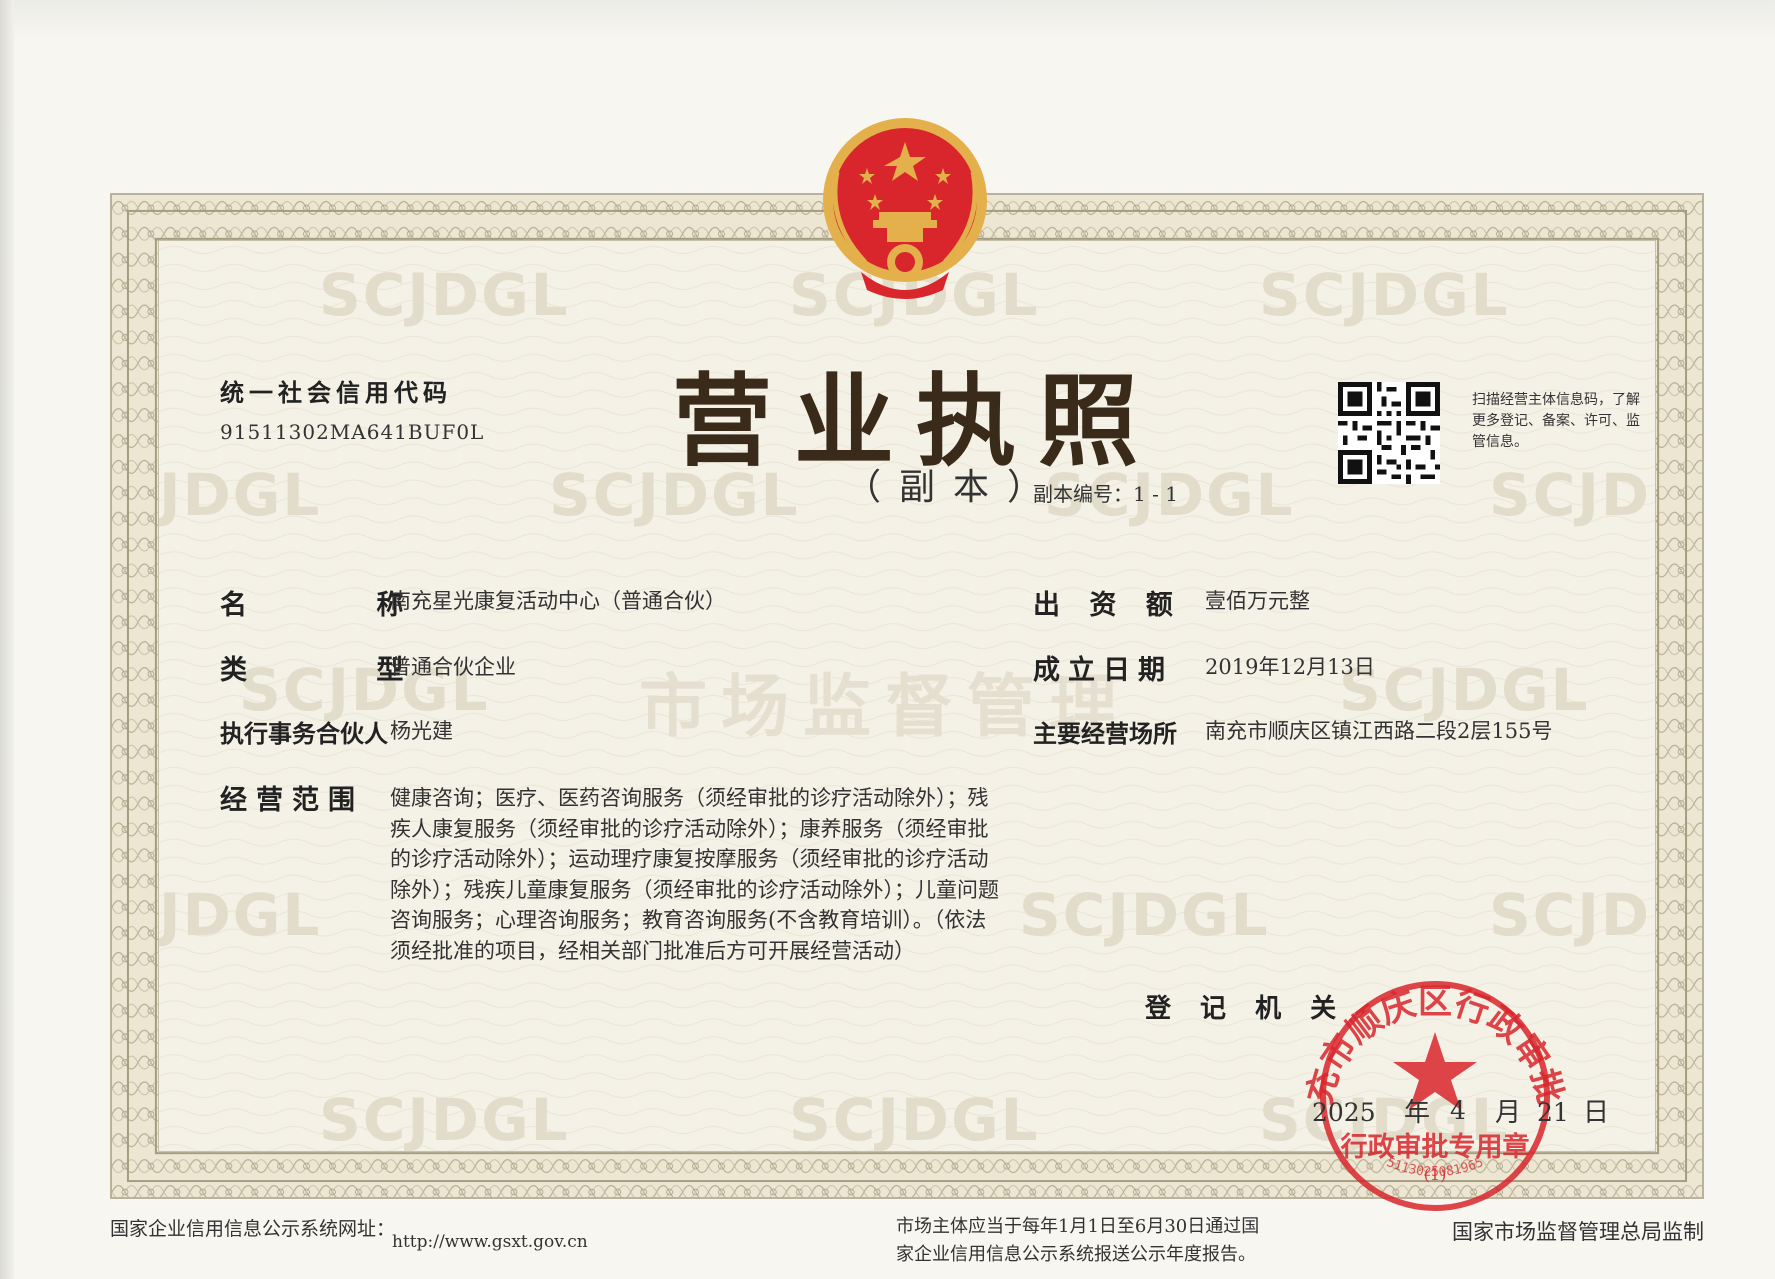 This screenshot has width=1775, height=1279. I want to click on date-value: 2019年12月13日, so click(1290, 667).